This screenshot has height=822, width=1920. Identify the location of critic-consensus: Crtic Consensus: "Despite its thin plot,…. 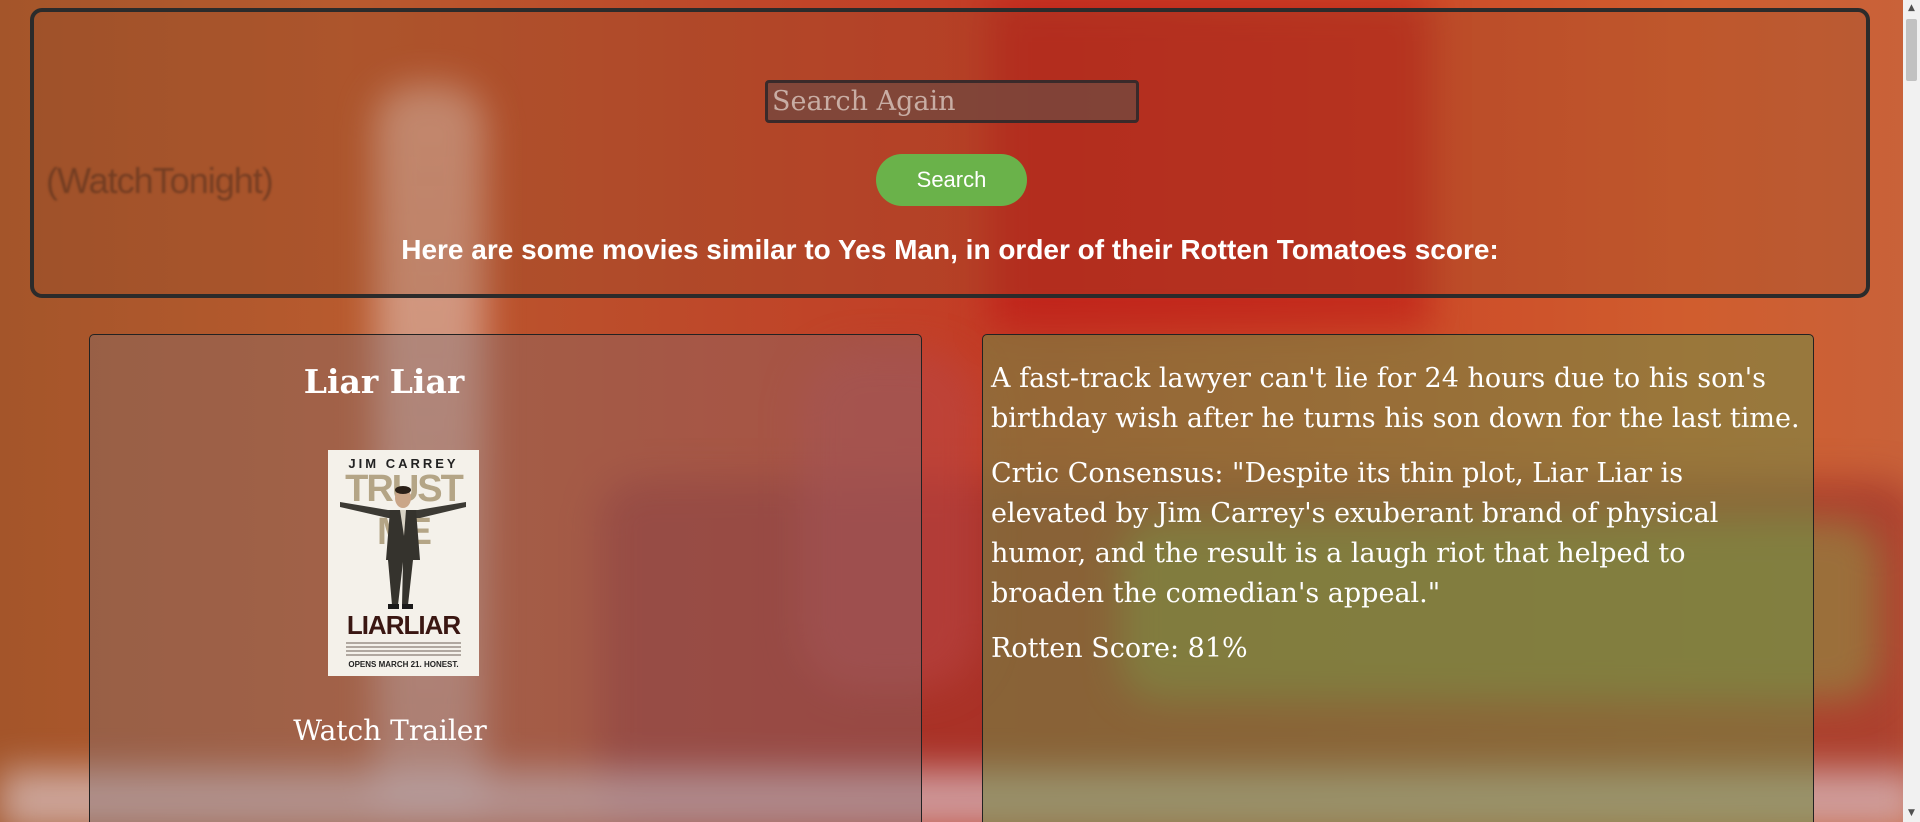
(1355, 533).